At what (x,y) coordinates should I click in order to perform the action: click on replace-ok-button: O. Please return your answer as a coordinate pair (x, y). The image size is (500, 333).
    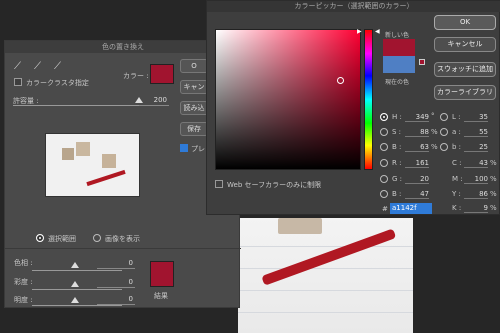
    Looking at the image, I should click on (194, 66).